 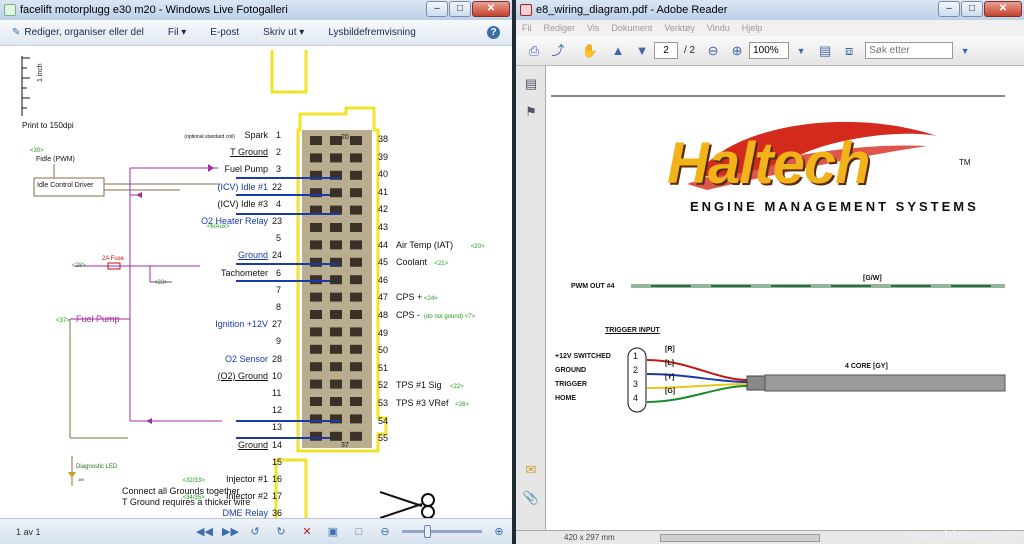 I want to click on share-icon: ⤴, so click(x=558, y=51).